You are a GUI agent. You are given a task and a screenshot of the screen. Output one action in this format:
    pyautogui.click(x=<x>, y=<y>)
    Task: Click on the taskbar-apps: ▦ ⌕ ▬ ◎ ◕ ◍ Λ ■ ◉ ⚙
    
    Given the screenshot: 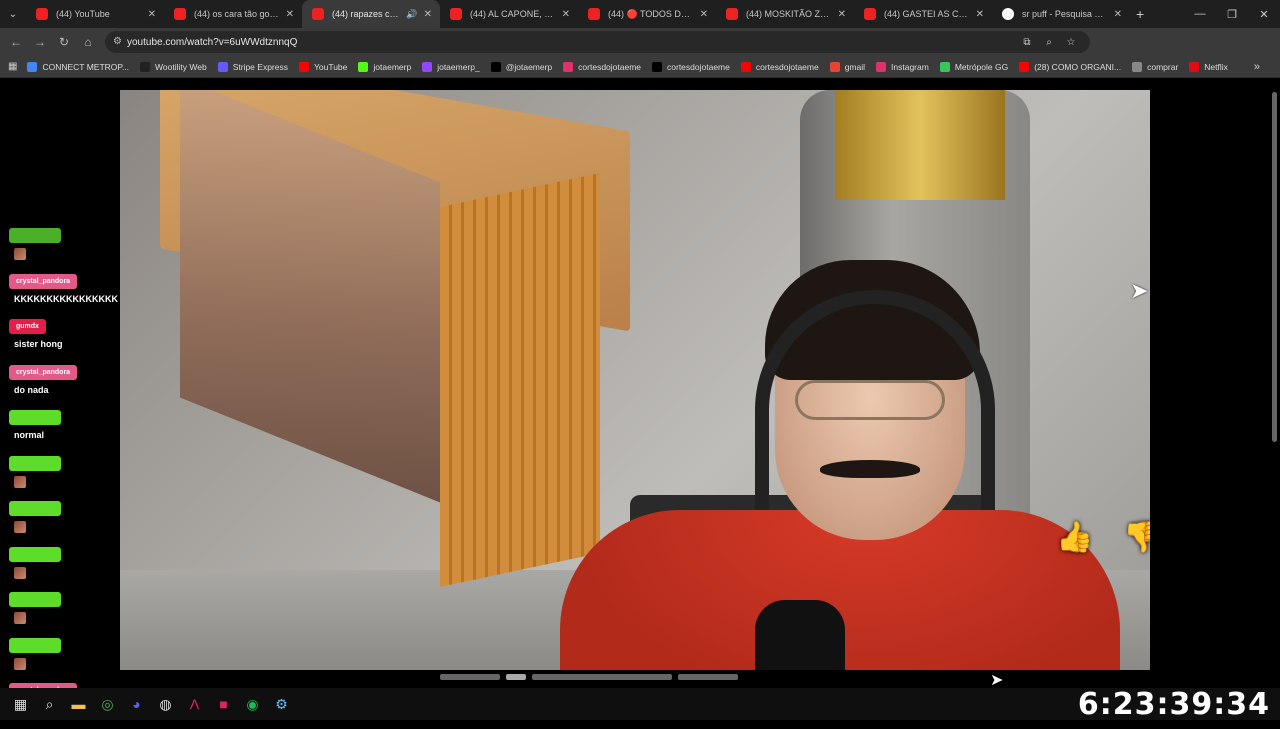 What is the action you would take?
    pyautogui.click(x=148, y=704)
    